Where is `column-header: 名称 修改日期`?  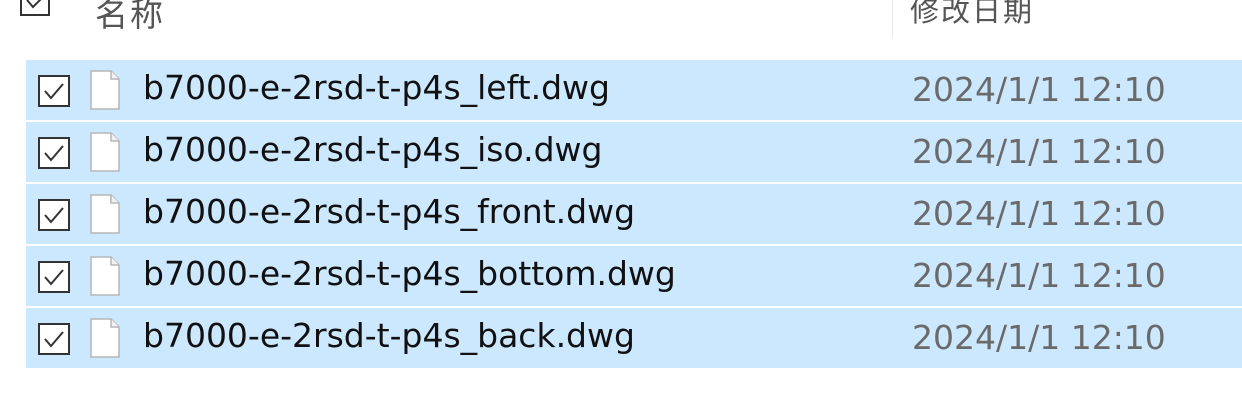
column-header: 名称 修改日期 is located at coordinates (621, 19).